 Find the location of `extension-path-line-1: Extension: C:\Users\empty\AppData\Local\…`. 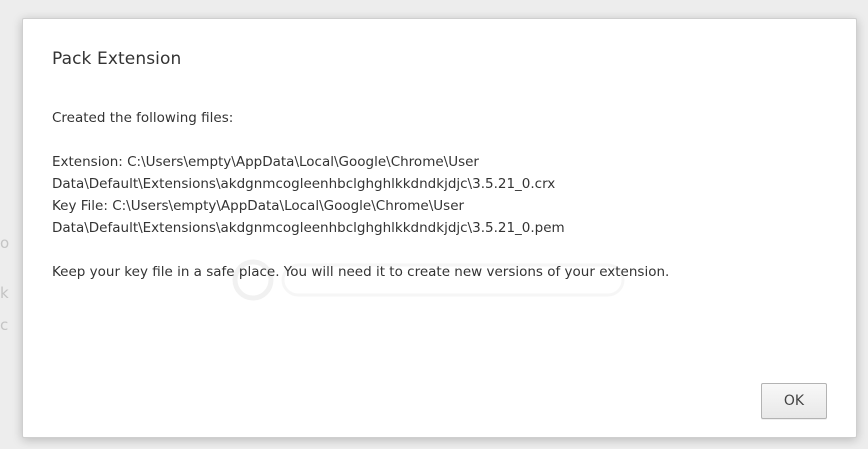

extension-path-line-1: Extension: C:\Users\empty\AppData\Local\… is located at coordinates (265, 162).